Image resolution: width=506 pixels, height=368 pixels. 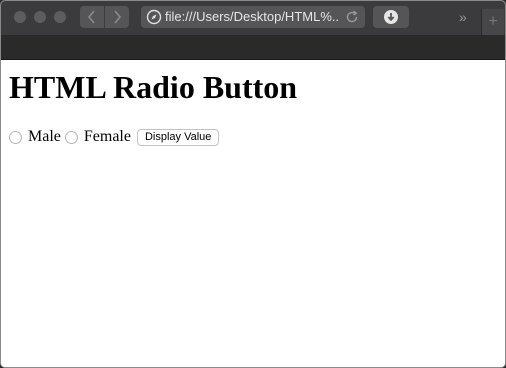 I want to click on display-value-button: Display Value, so click(x=178, y=137).